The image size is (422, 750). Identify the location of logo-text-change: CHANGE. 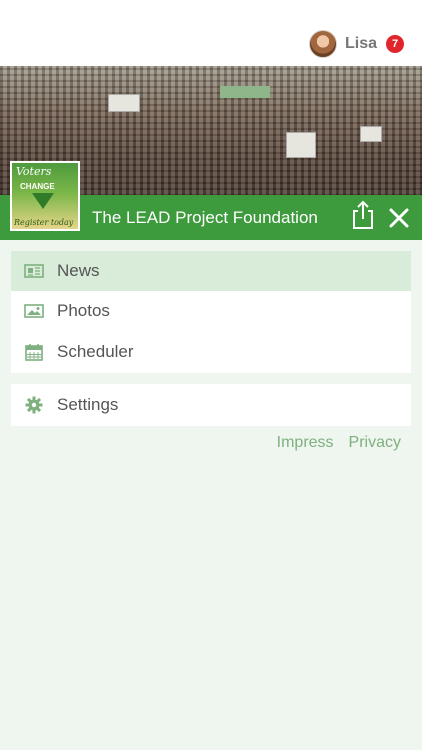
(37, 186).